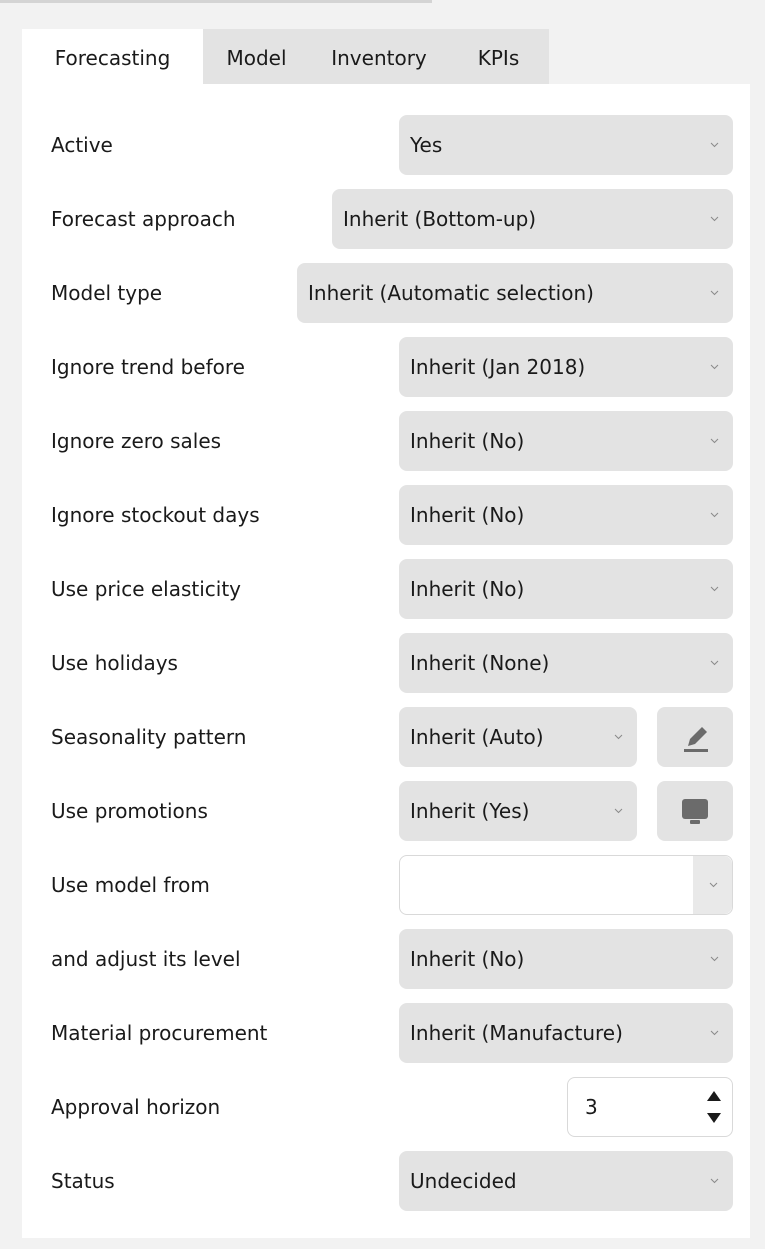 The height and width of the screenshot is (1249, 765). Describe the element at coordinates (426, 145) in the screenshot. I see `active-value: Yes` at that location.